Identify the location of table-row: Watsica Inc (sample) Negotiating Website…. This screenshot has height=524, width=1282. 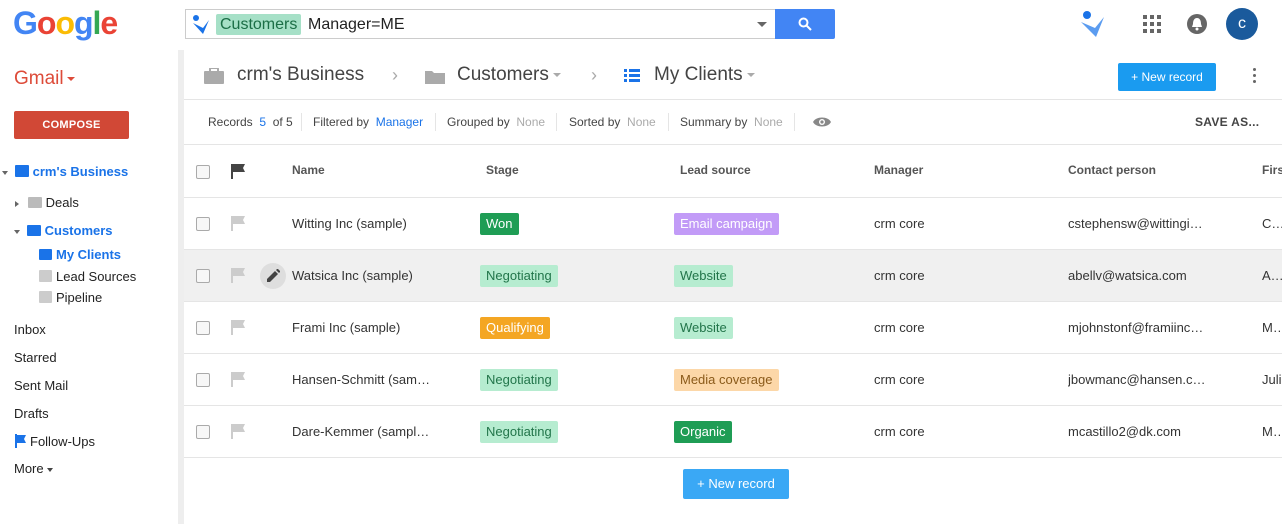
(733, 276).